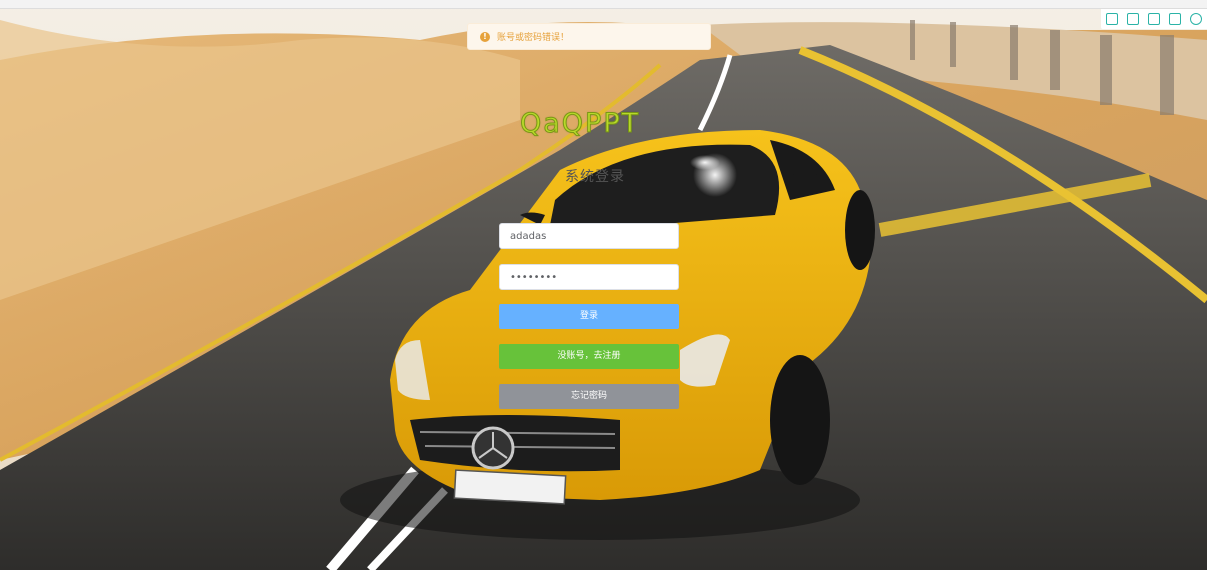  What do you see at coordinates (589, 236) in the screenshot?
I see `username-input` at bounding box center [589, 236].